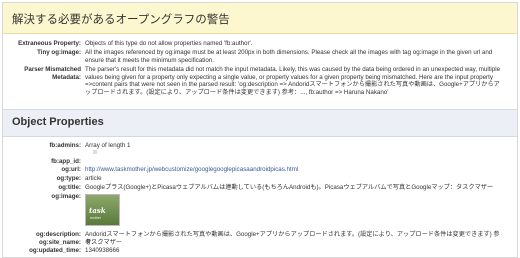  Describe the element at coordinates (95, 152) in the screenshot. I see `array-item-marker` at that location.